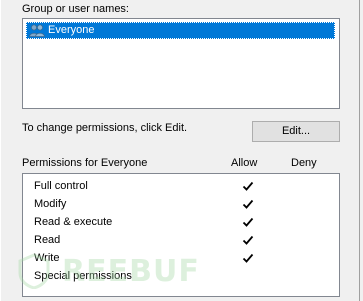 The height and width of the screenshot is (301, 363). What do you see at coordinates (47, 258) in the screenshot?
I see `permission-name: Write` at bounding box center [47, 258].